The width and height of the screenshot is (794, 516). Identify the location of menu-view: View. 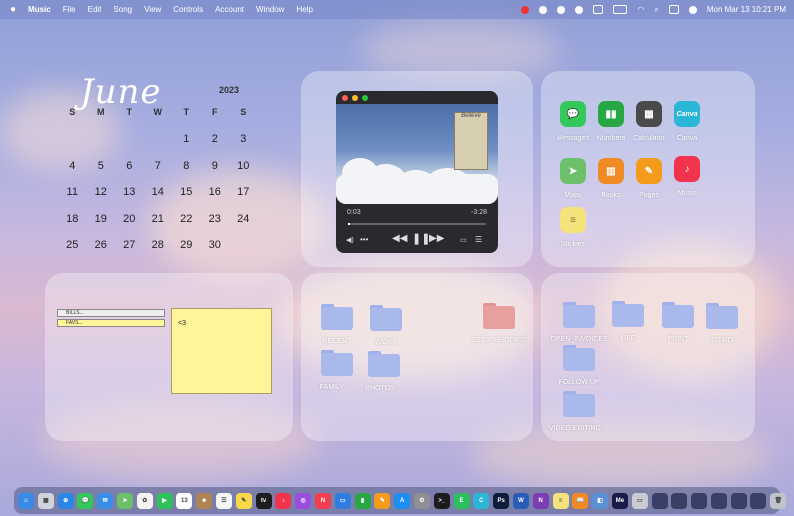
(152, 9).